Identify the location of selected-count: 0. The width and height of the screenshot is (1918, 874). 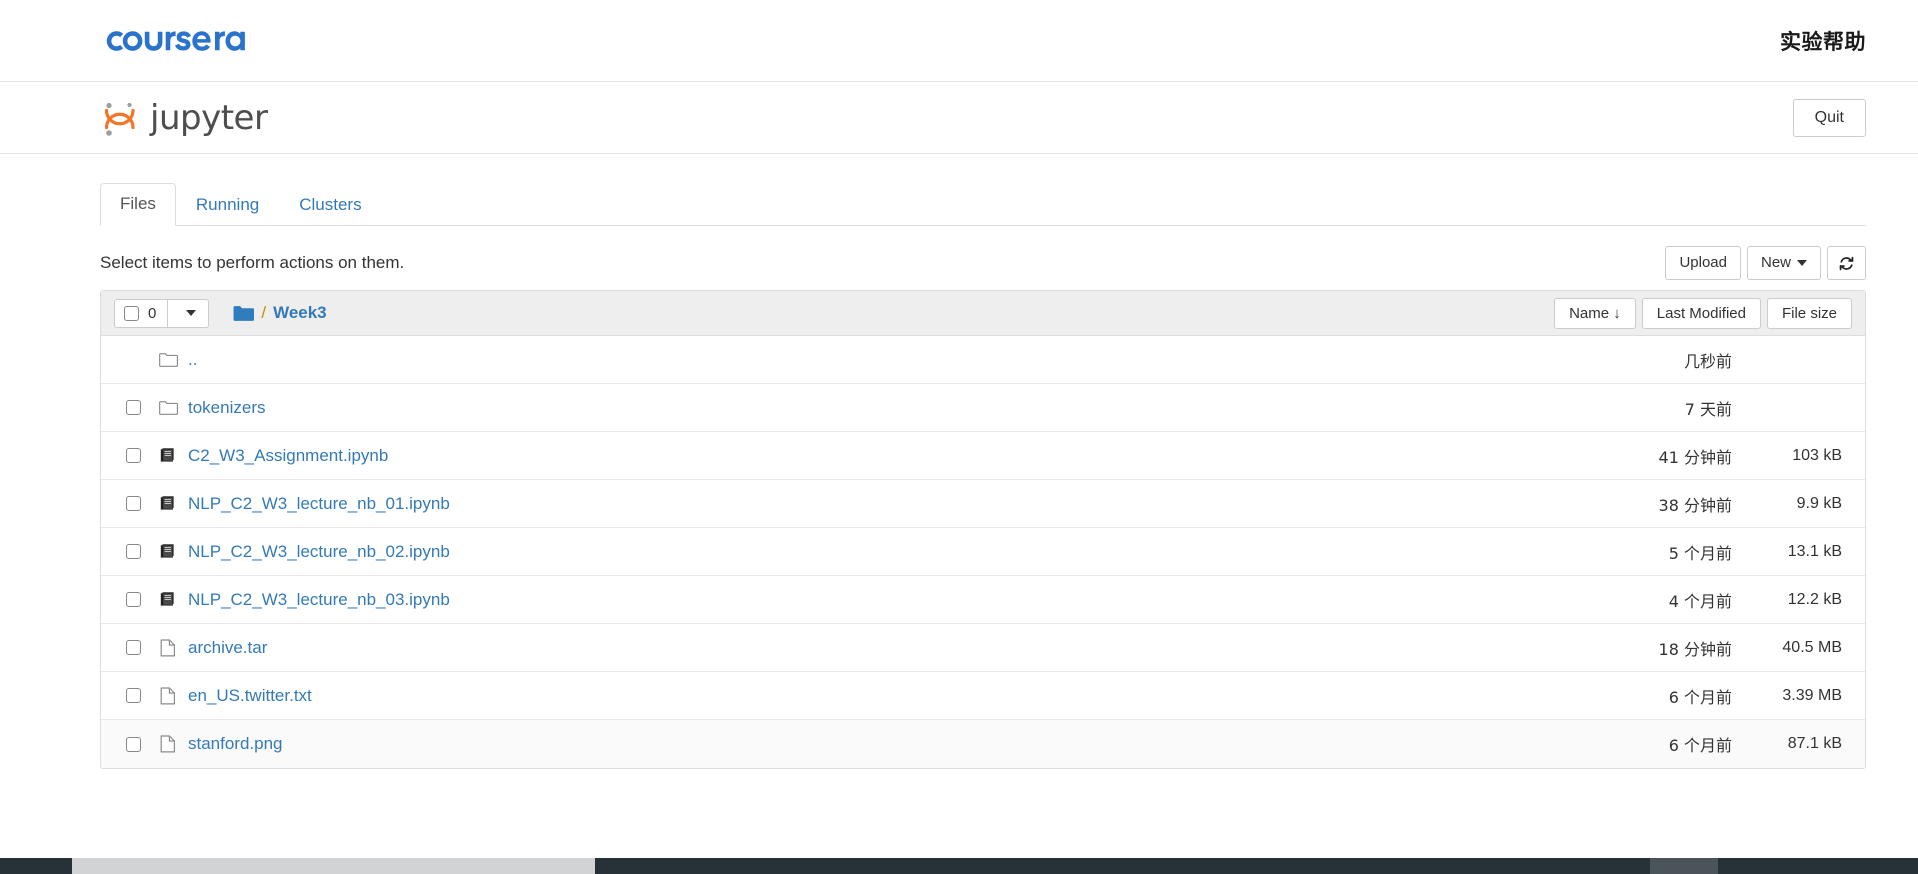
(152, 313).